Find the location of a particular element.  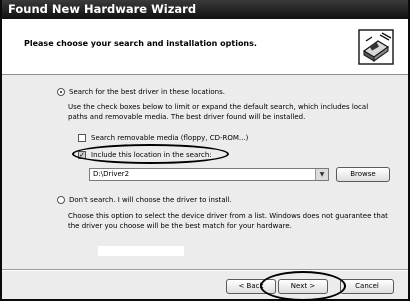

include-location-label: Include this location in the search: is located at coordinates (151, 155).